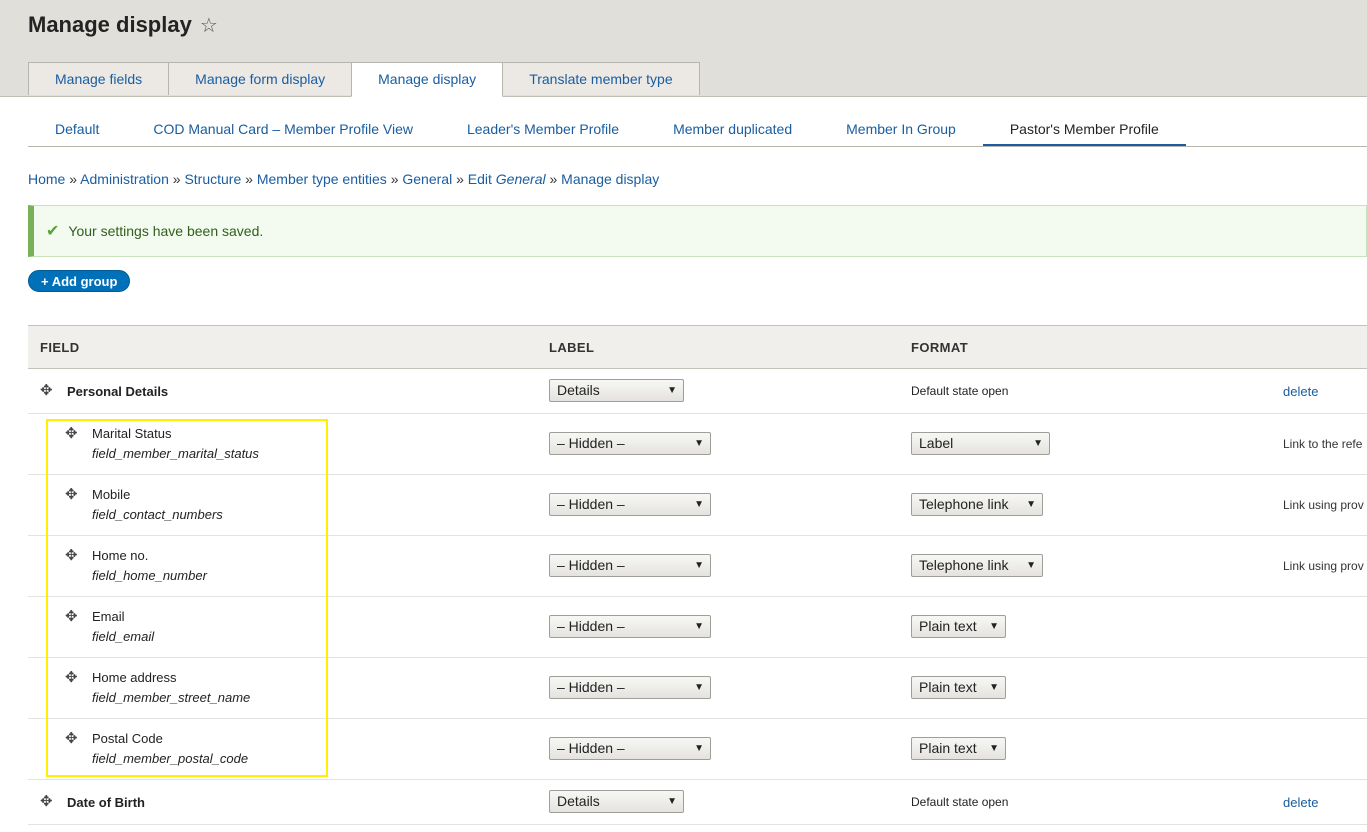  What do you see at coordinates (980, 443) in the screenshot?
I see `format-select: Label ▼` at bounding box center [980, 443].